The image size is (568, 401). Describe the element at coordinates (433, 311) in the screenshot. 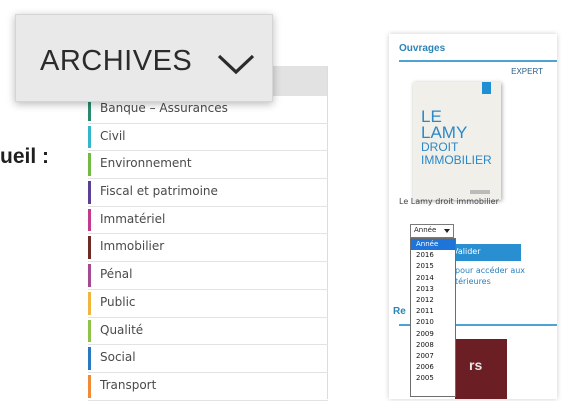

I see `year-option: 2011` at that location.